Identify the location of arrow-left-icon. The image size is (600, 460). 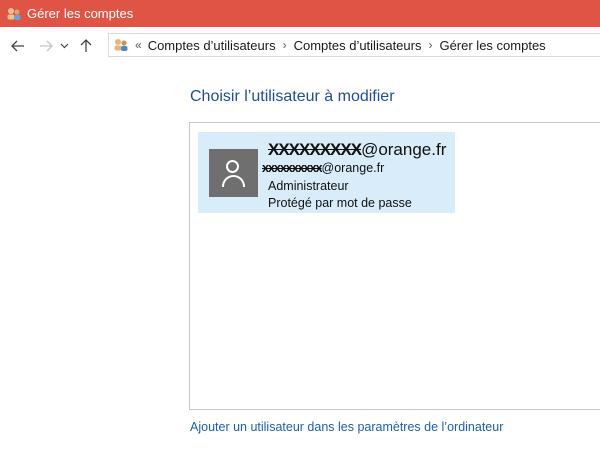
(17, 46).